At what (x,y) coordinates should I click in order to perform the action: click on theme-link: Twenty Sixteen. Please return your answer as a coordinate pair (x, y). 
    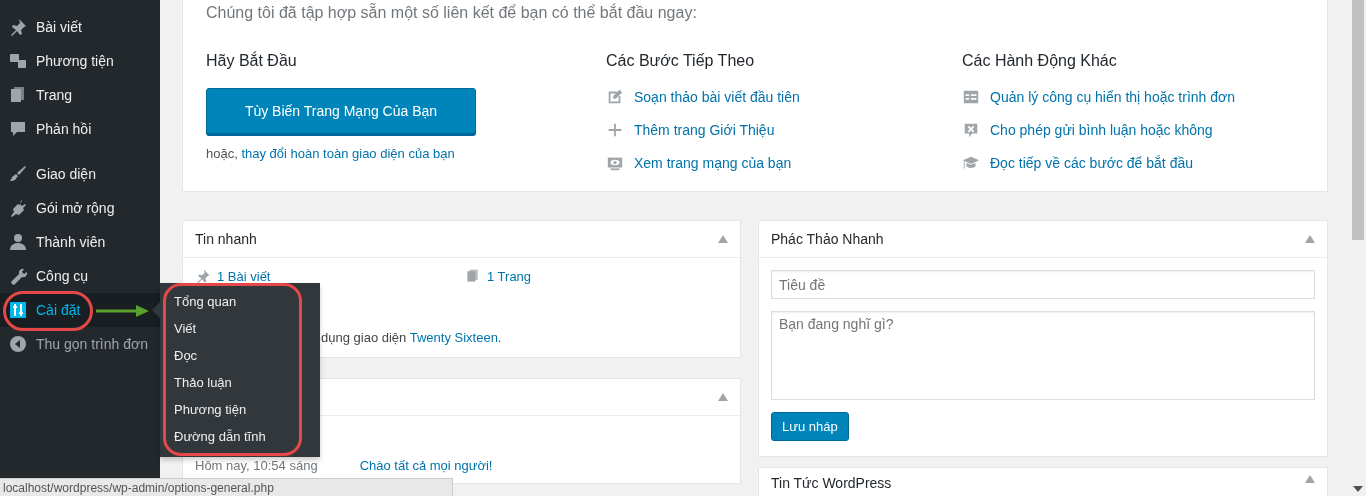
    Looking at the image, I should click on (453, 337).